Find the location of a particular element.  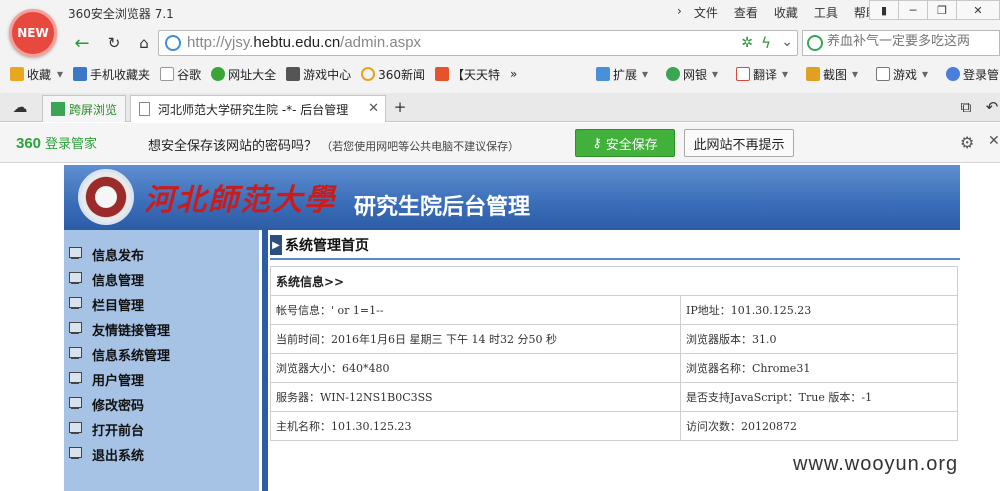

javascript-support-cell: 是否支持JavaScript：True 版本：-1 is located at coordinates (819, 397).